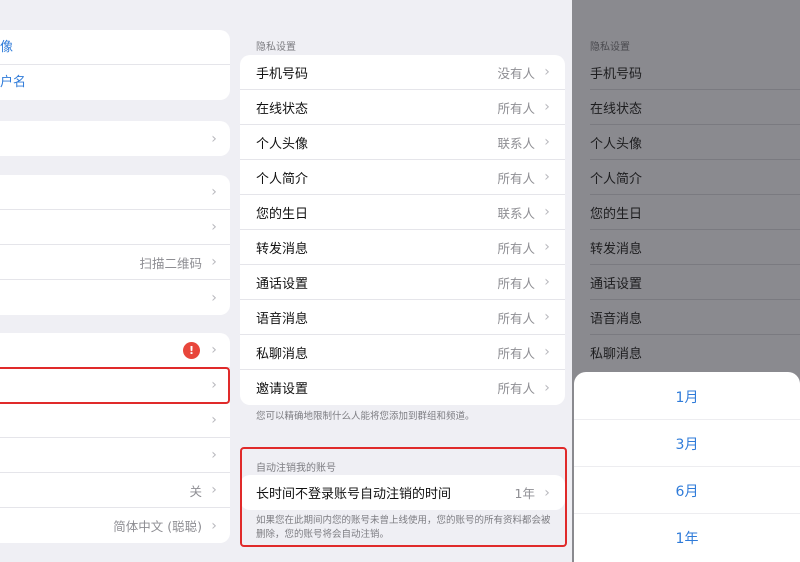 Image resolution: width=800 pixels, height=562 pixels. I want to click on dimmed-row: 转发消息, so click(616, 249).